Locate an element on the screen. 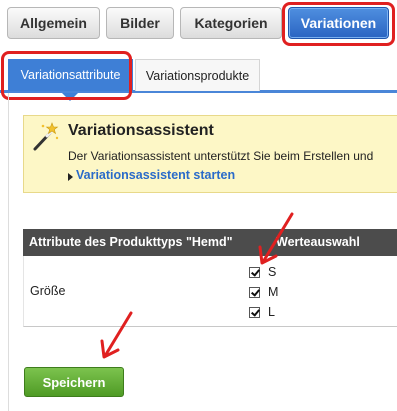 The height and width of the screenshot is (411, 397). magic-wand-icon is located at coordinates (46, 136).